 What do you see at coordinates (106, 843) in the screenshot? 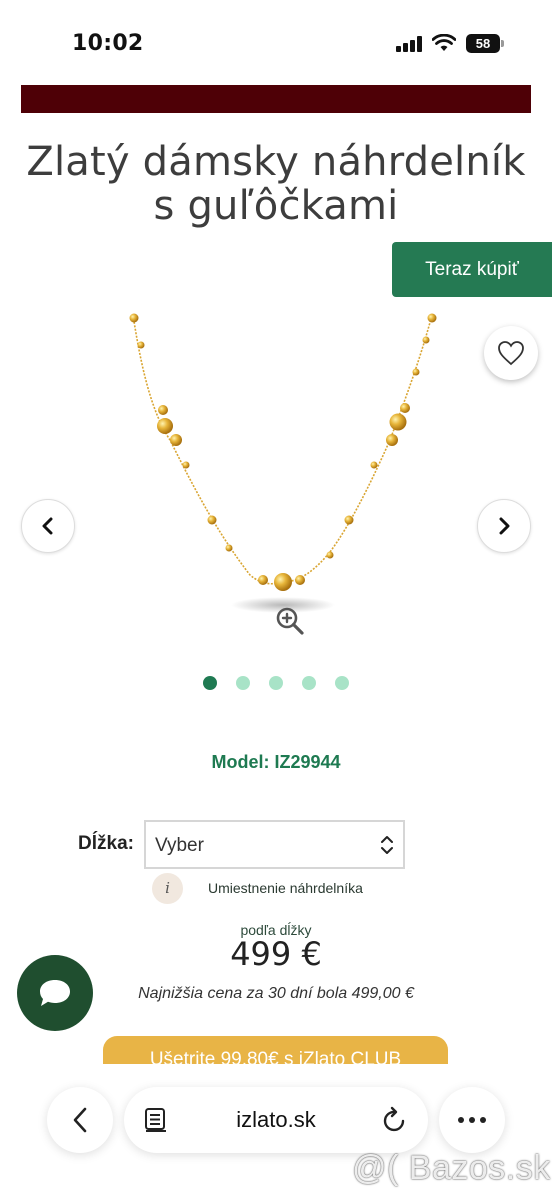
I see `length-label: Dĺžka:` at bounding box center [106, 843].